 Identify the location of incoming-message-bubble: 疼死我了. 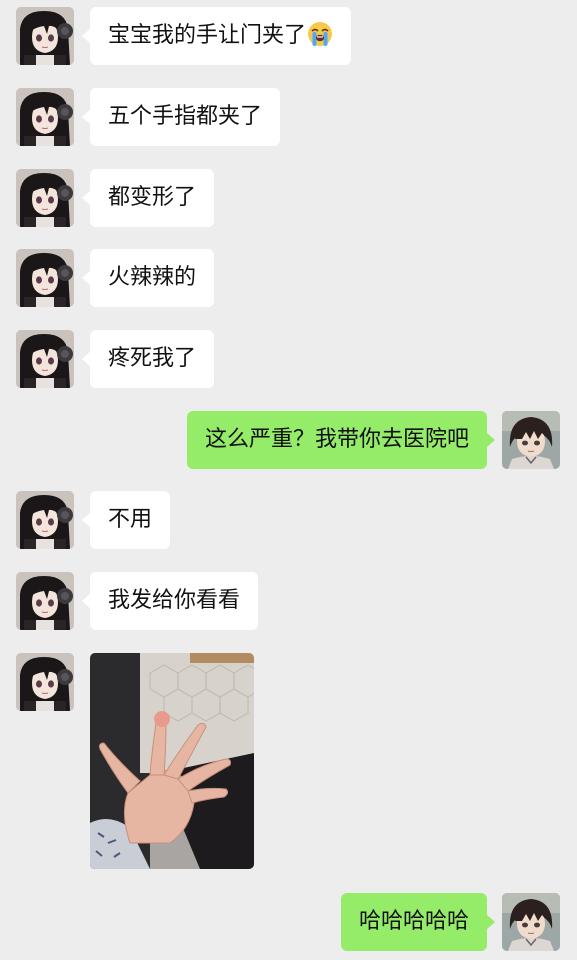
(148, 359).